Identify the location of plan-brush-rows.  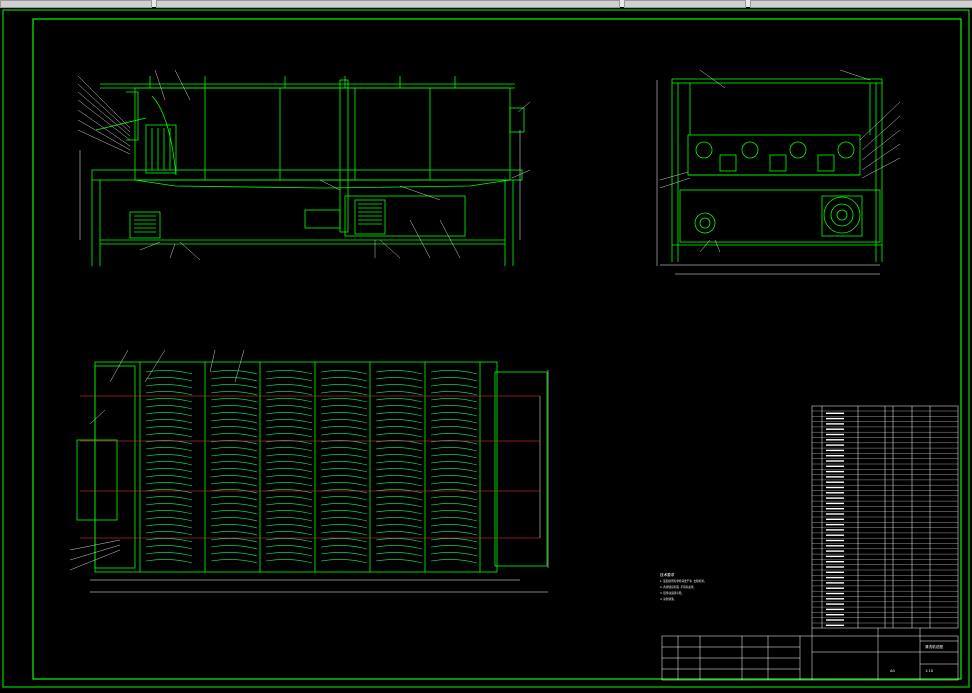
(311, 467).